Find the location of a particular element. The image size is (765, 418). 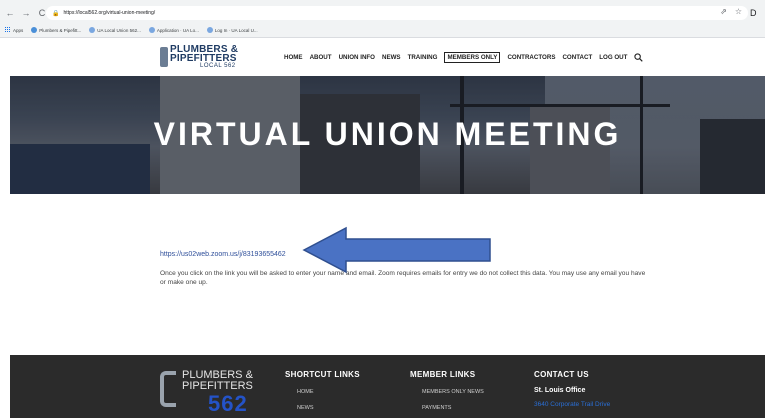

forward-button: → is located at coordinates (26, 13).